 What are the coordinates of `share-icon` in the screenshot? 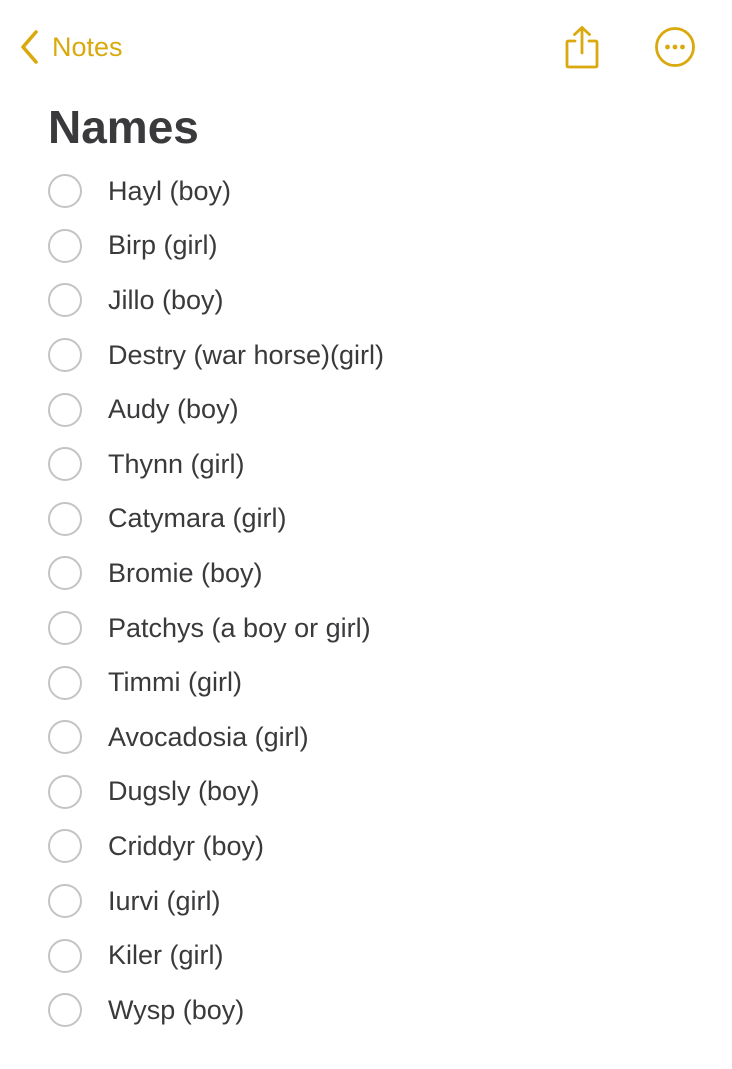 It's located at (582, 47).